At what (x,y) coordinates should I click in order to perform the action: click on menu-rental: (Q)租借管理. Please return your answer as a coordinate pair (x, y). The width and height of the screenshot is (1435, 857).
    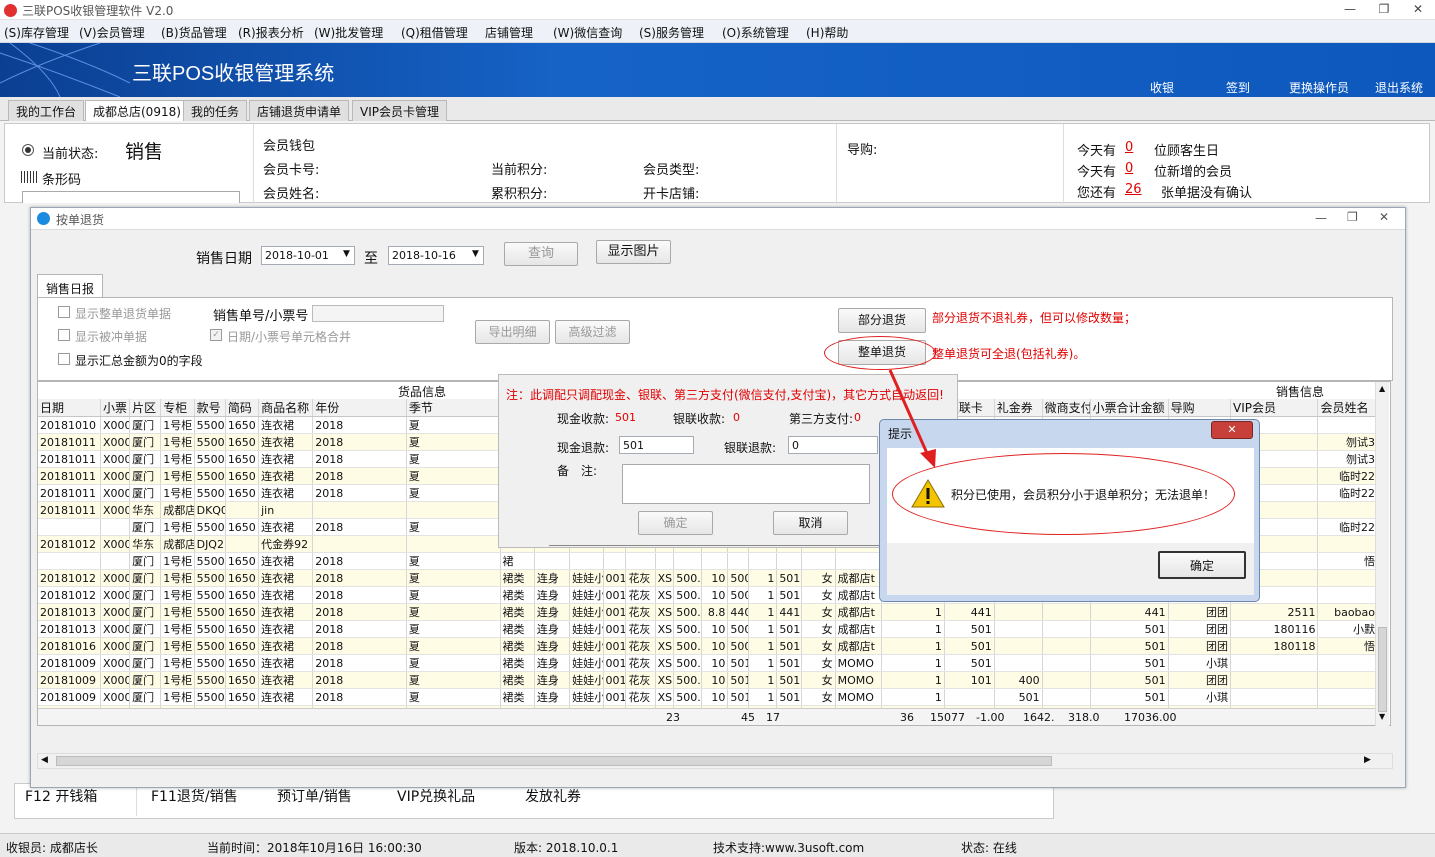
    Looking at the image, I should click on (434, 32).